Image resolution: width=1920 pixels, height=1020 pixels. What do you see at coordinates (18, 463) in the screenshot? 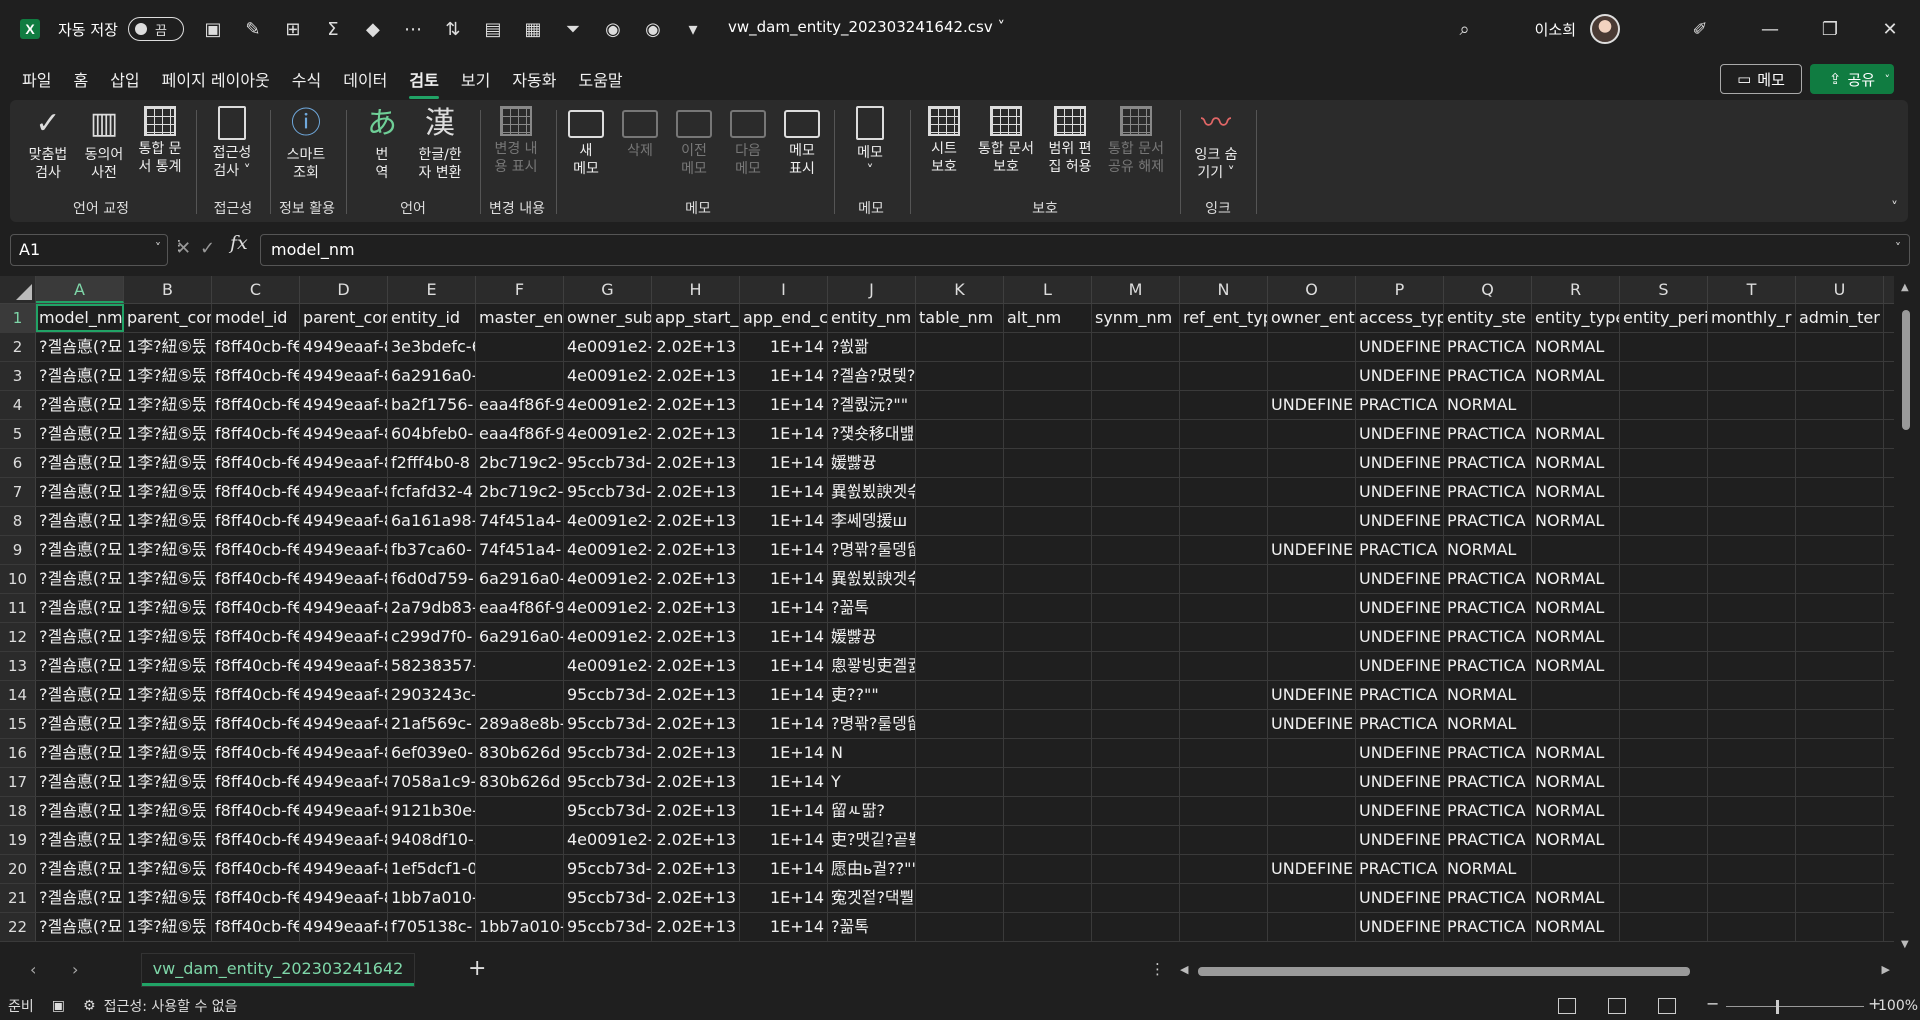
I see `row-header: 6` at bounding box center [18, 463].